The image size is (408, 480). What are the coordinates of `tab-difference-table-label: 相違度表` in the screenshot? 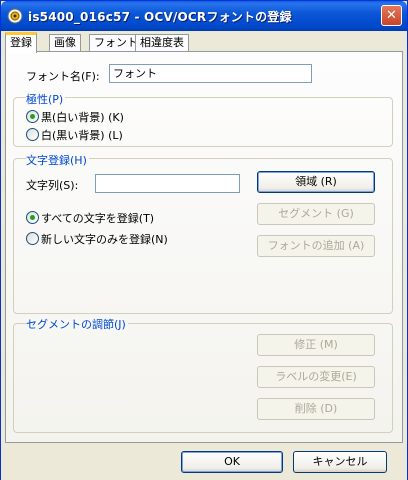 It's located at (162, 42).